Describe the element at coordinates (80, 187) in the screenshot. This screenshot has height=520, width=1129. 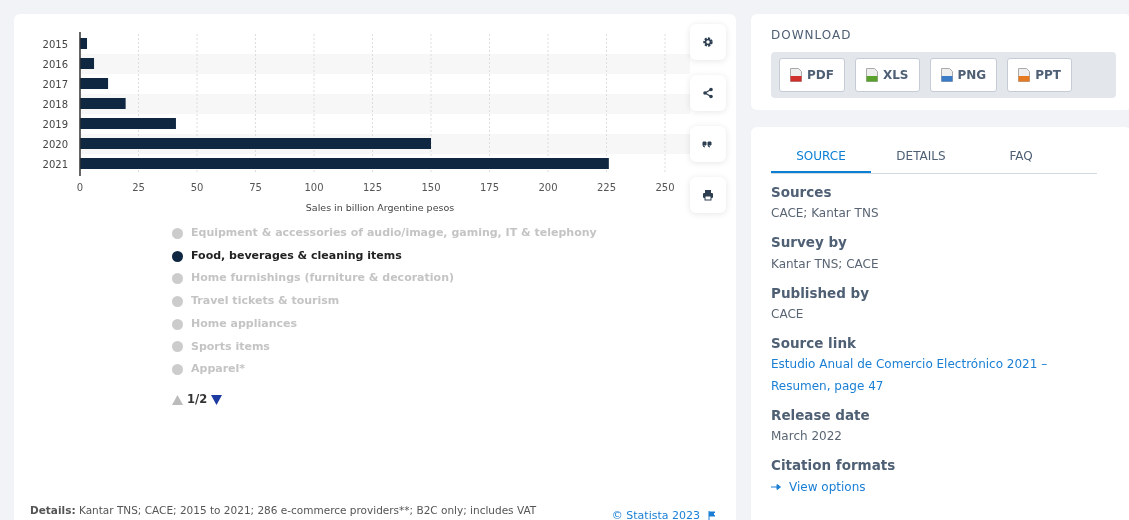
I see `axis-tick-label: 0` at that location.